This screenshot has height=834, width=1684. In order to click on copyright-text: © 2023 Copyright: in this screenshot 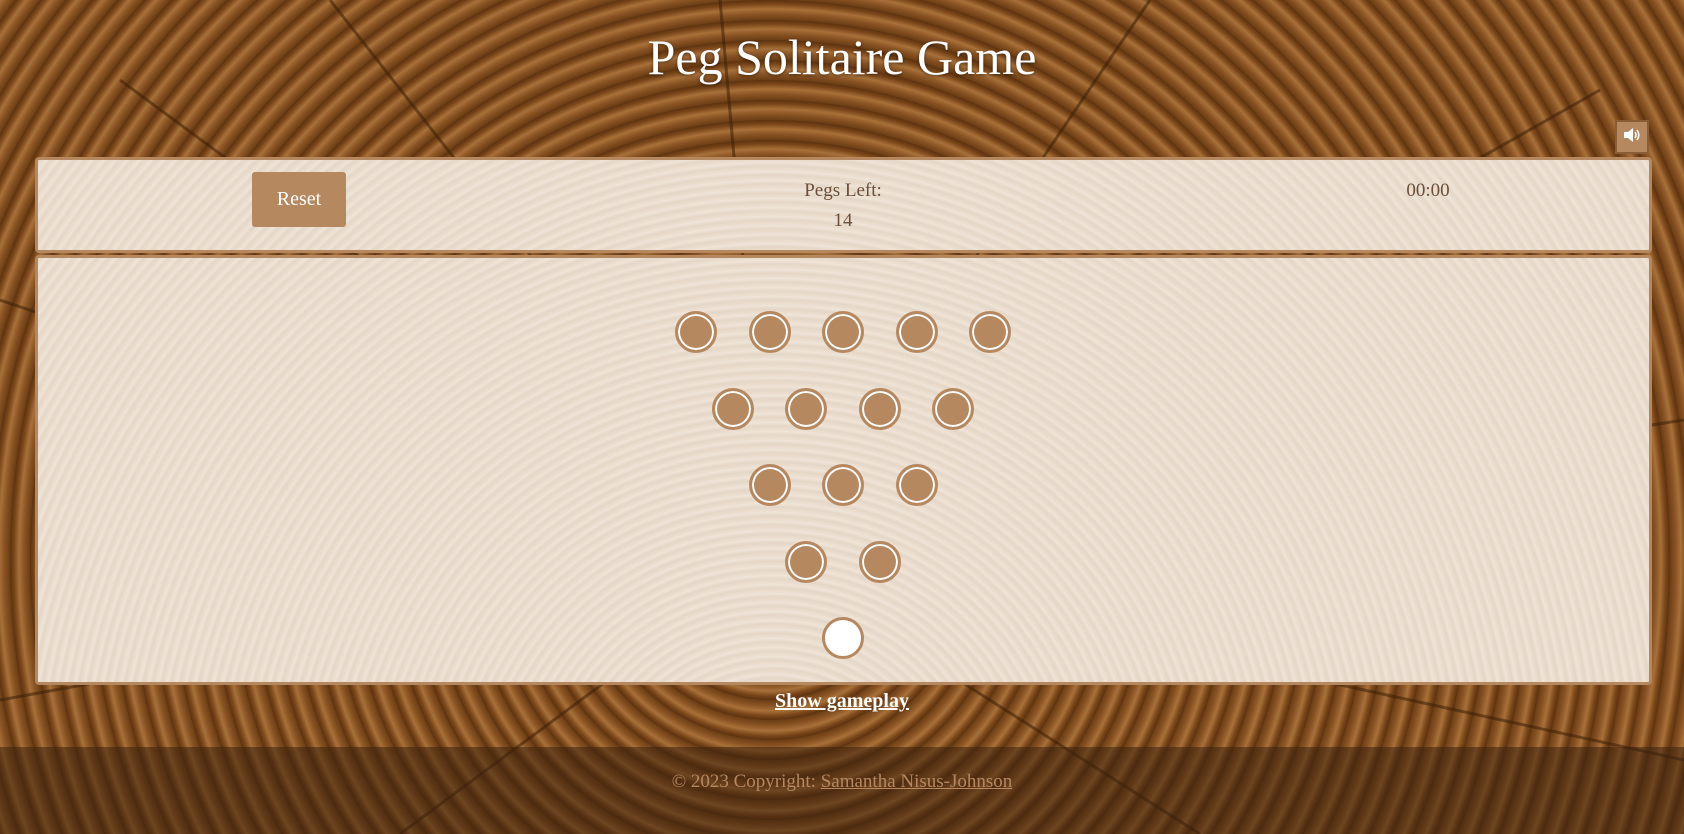, I will do `click(743, 781)`.